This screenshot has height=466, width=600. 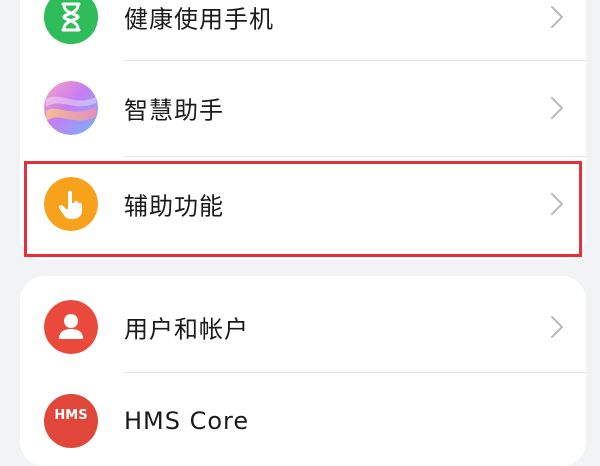 I want to click on settings-item-digital-balance: 健康使用手机, so click(x=303, y=32).